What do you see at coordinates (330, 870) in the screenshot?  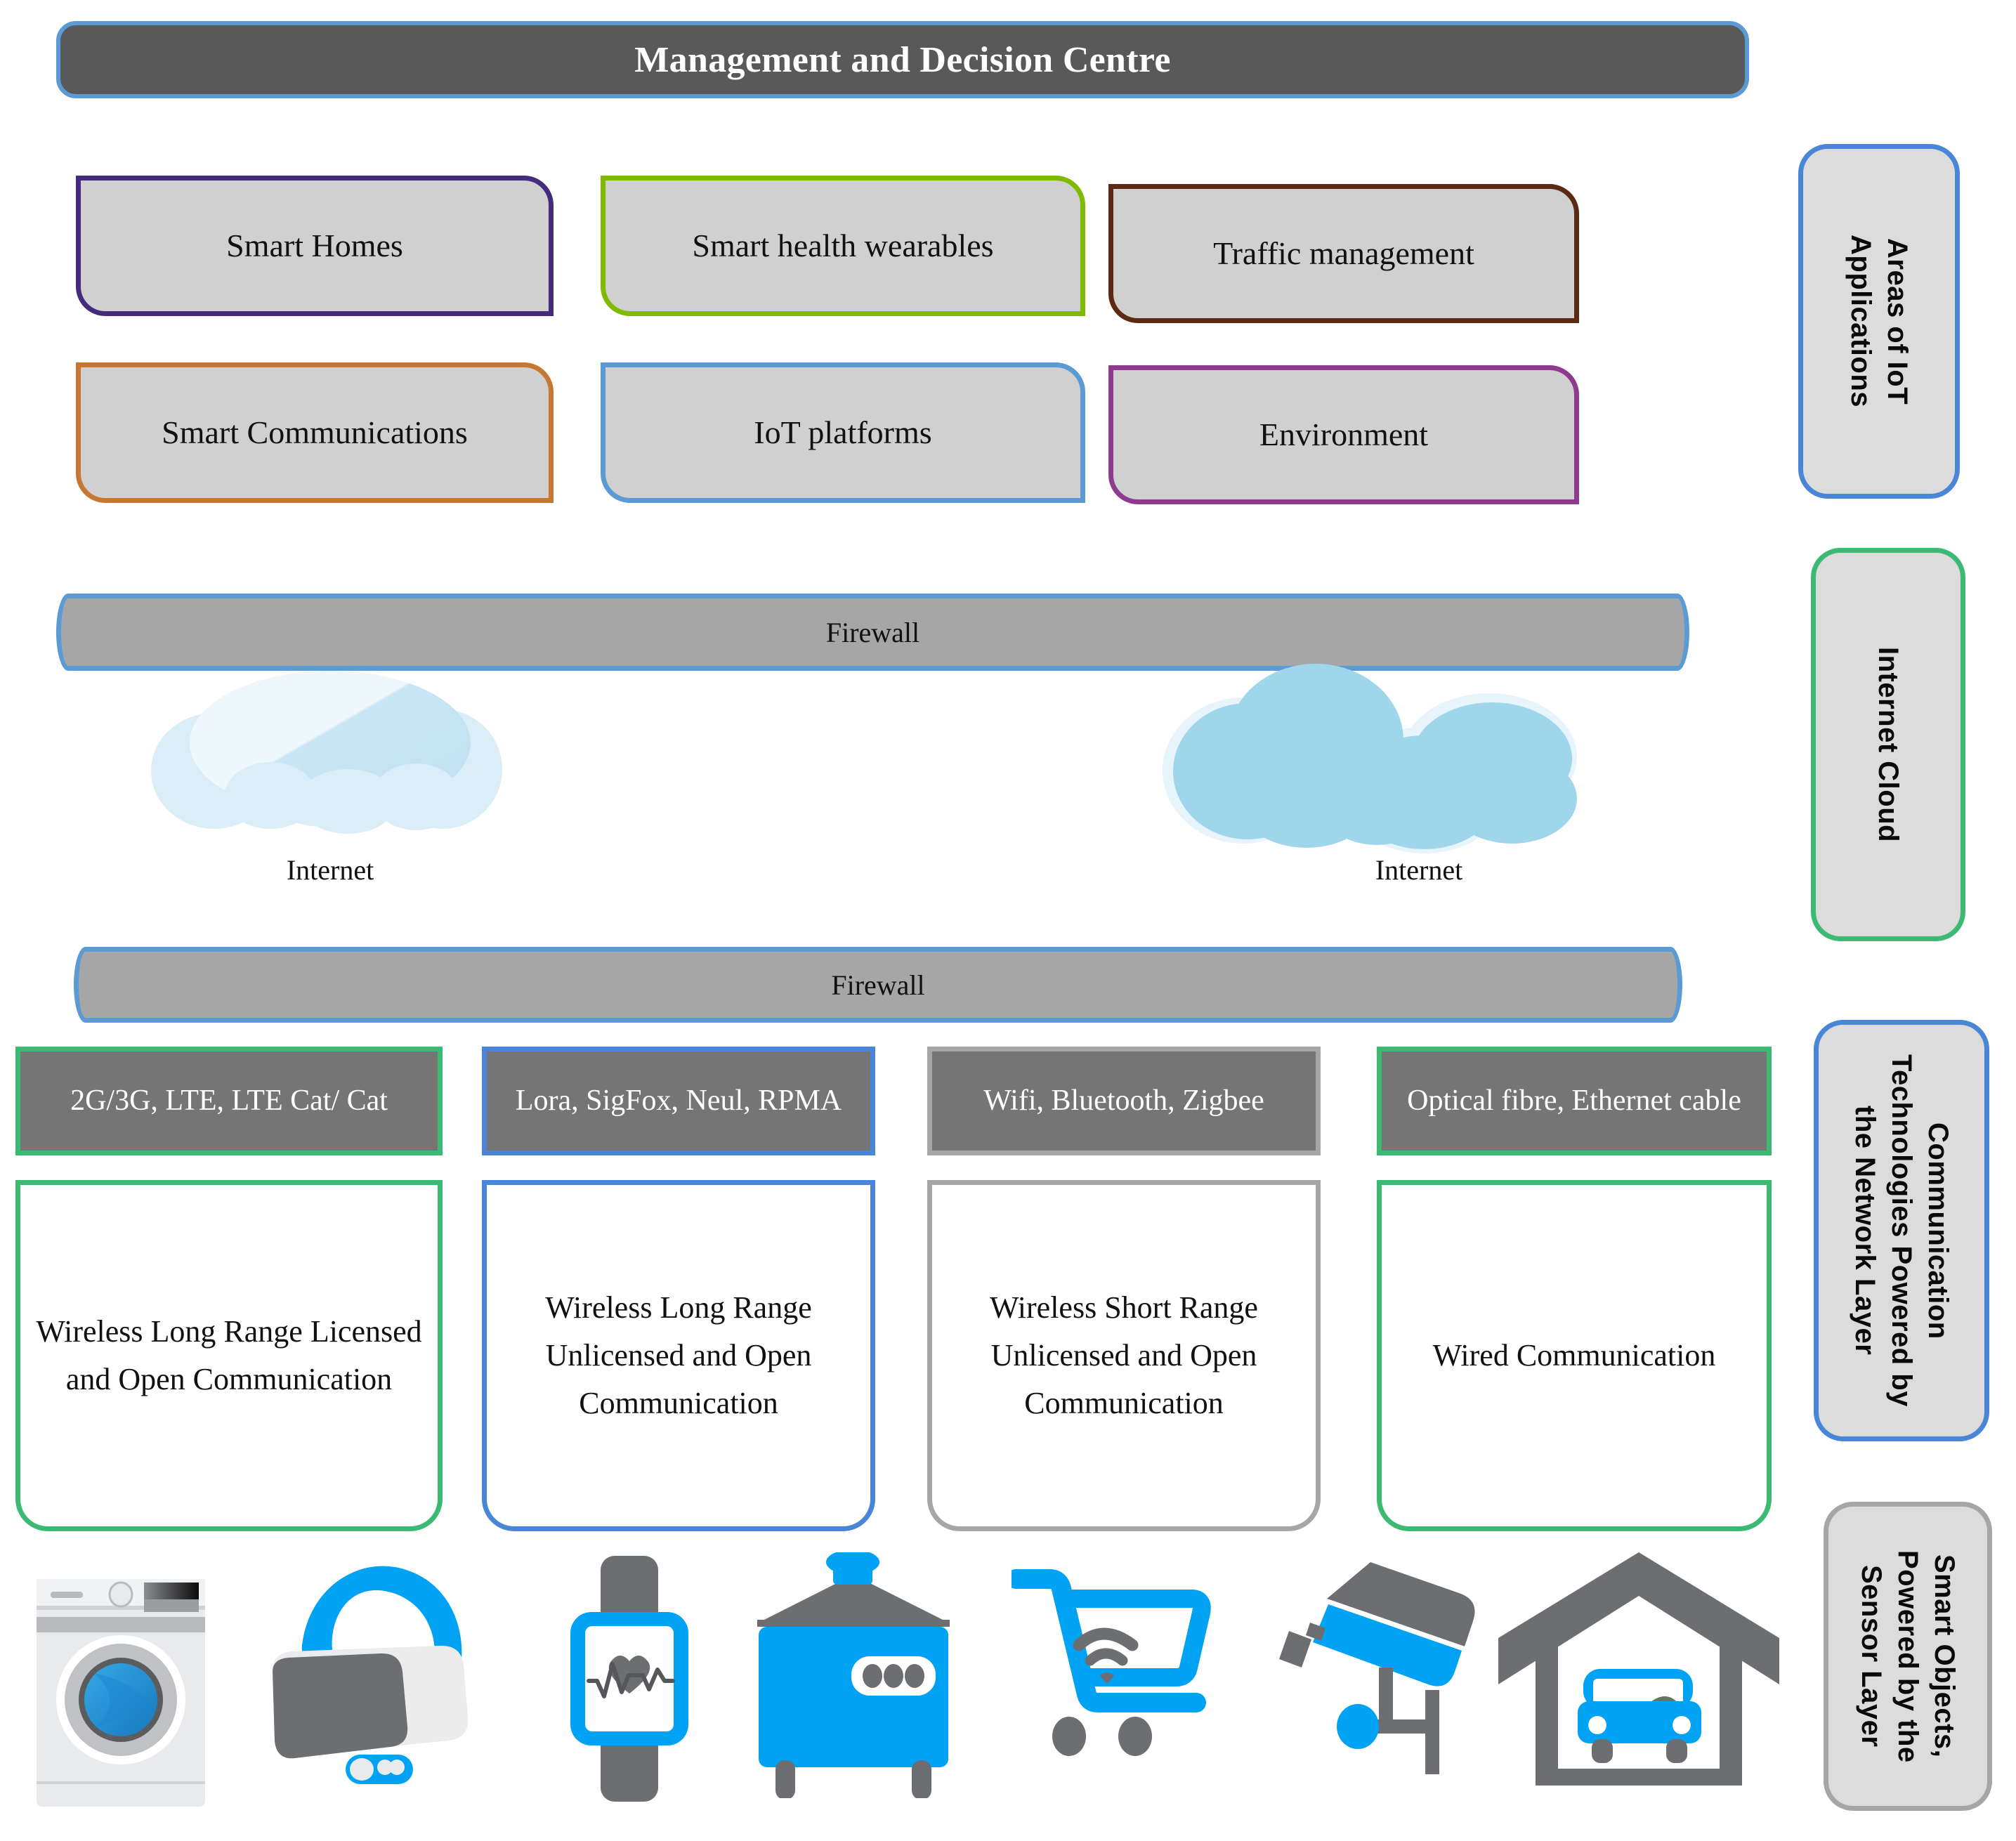 I see `internet-label-left: Internet` at bounding box center [330, 870].